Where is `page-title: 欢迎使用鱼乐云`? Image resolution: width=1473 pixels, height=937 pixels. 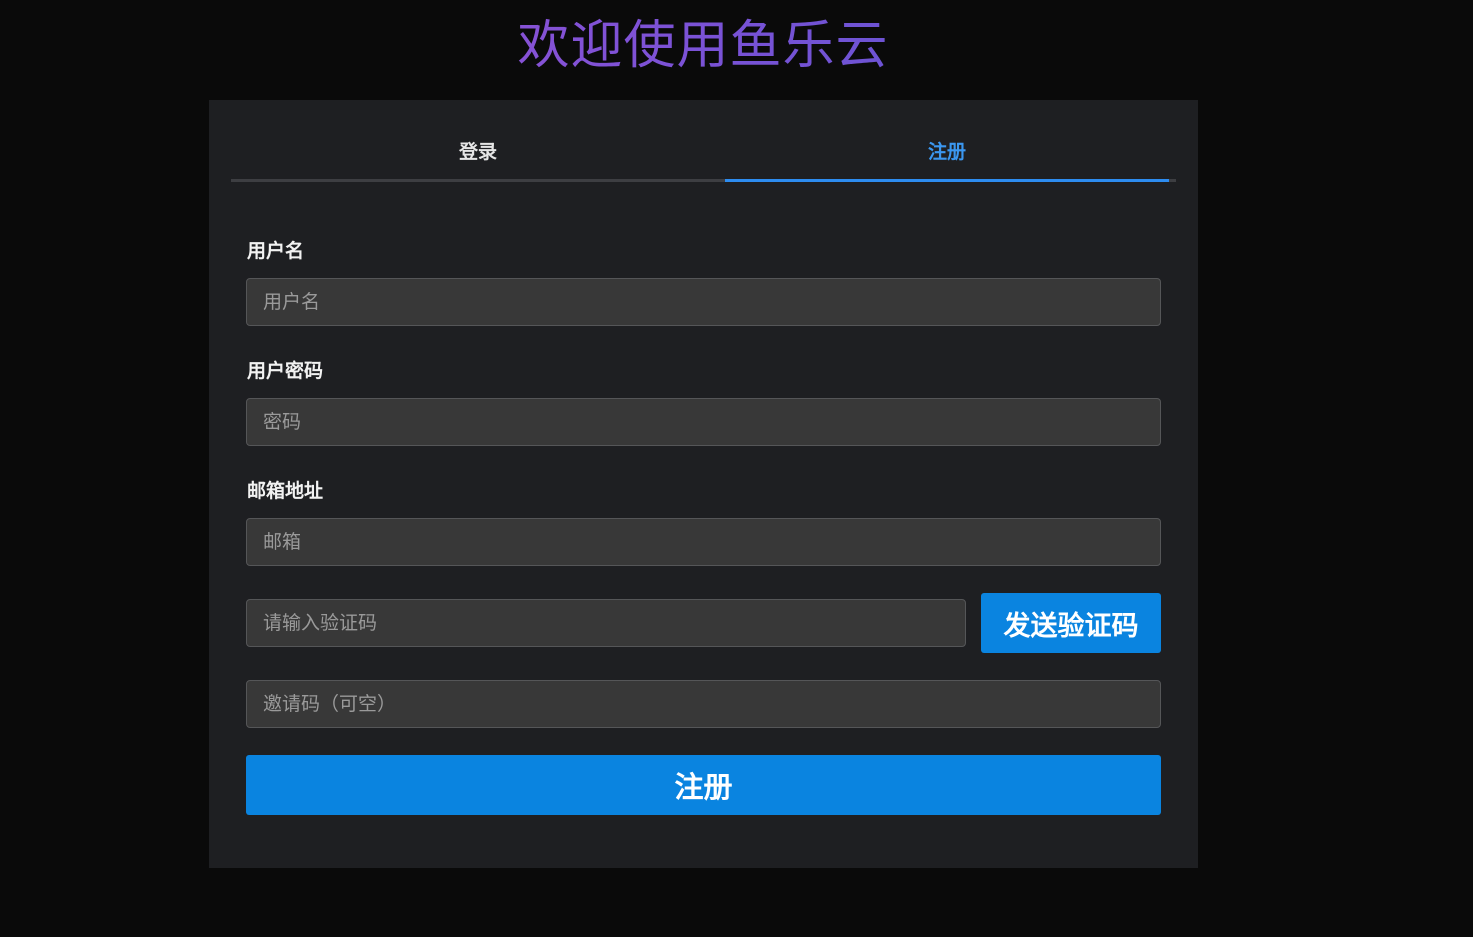
page-title: 欢迎使用鱼乐云 is located at coordinates (703, 46).